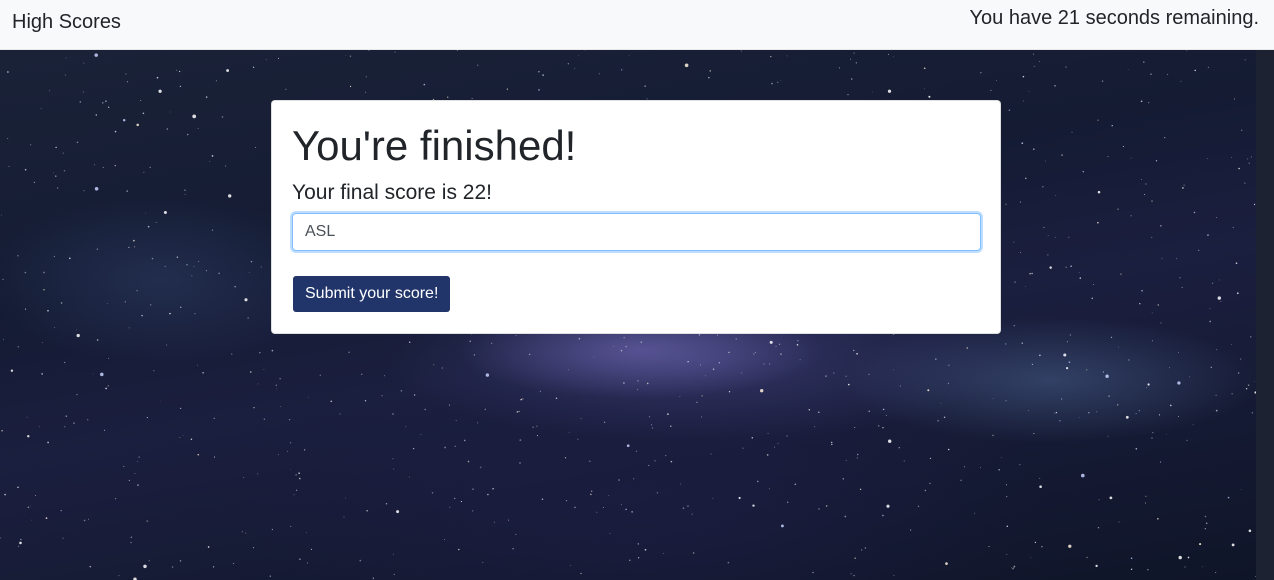 Image resolution: width=1274 pixels, height=580 pixels. I want to click on initials-input, so click(636, 232).